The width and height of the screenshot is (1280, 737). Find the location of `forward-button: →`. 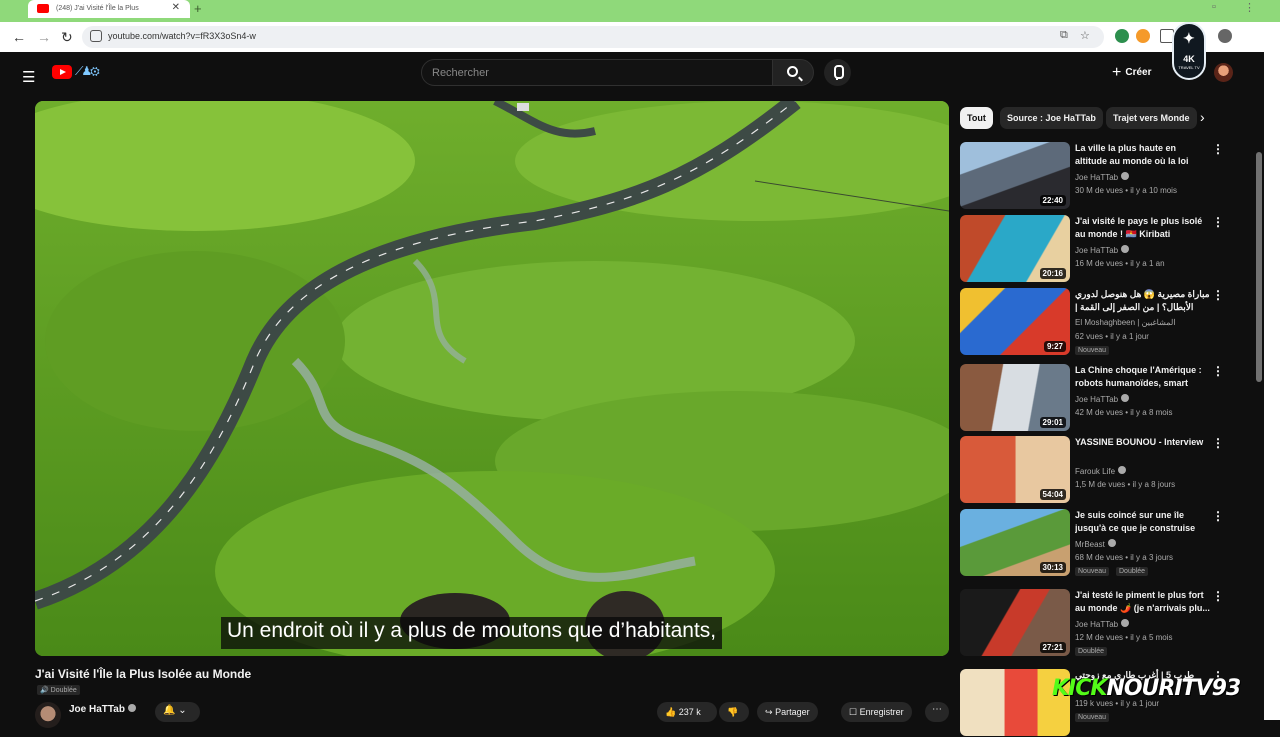

forward-button: → is located at coordinates (44, 37).